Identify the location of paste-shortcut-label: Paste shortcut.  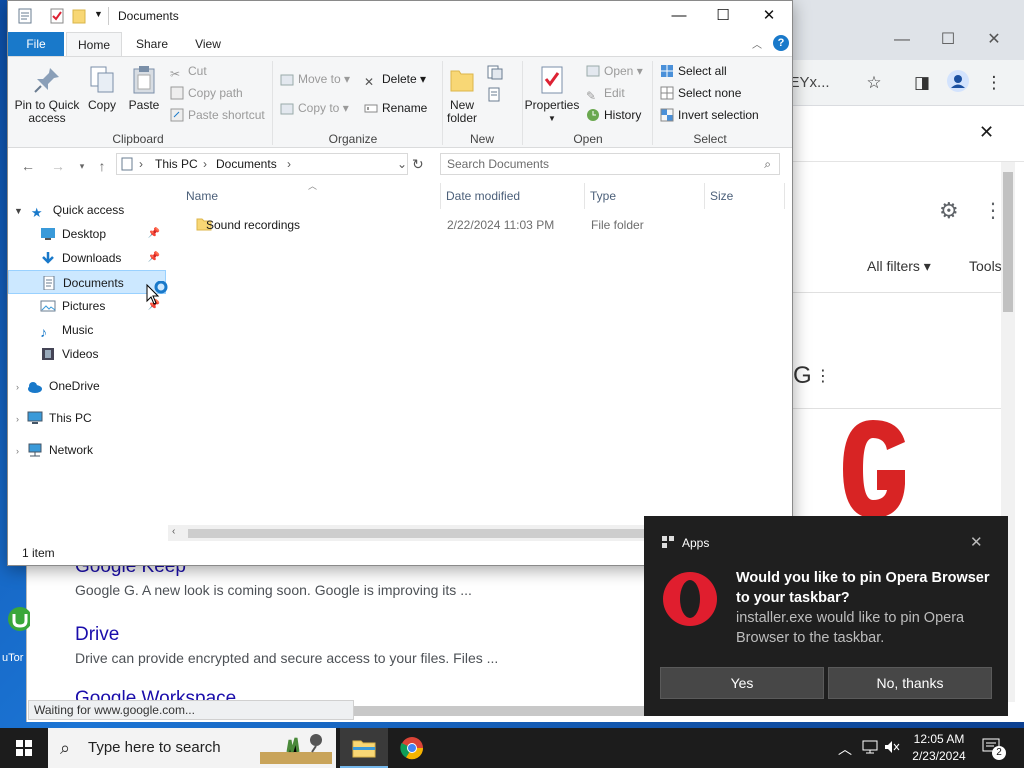
(226, 115).